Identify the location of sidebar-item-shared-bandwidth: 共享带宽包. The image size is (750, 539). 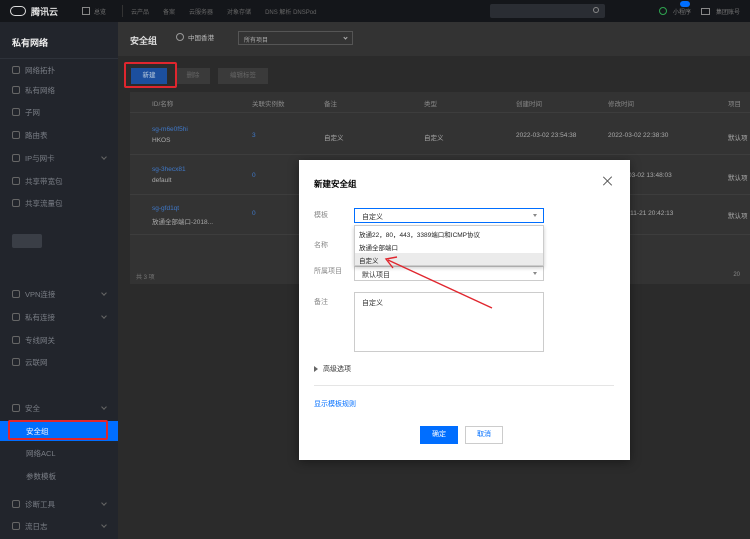
(59, 181).